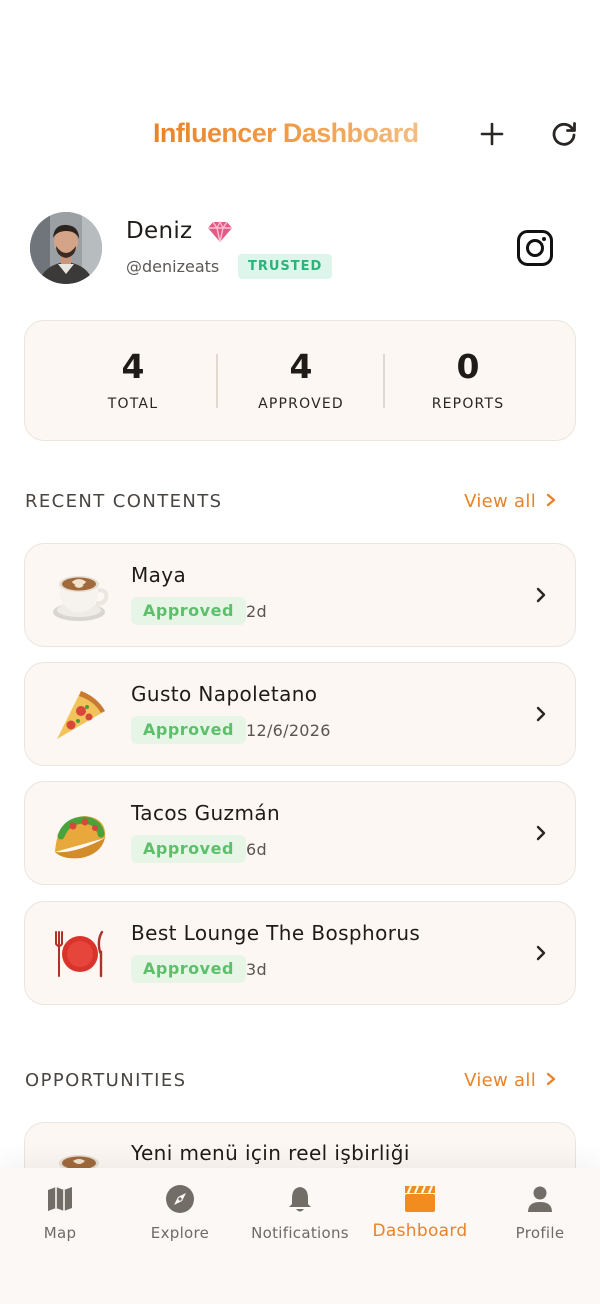 This screenshot has height=1304, width=600. I want to click on refresh-button, so click(564, 134).